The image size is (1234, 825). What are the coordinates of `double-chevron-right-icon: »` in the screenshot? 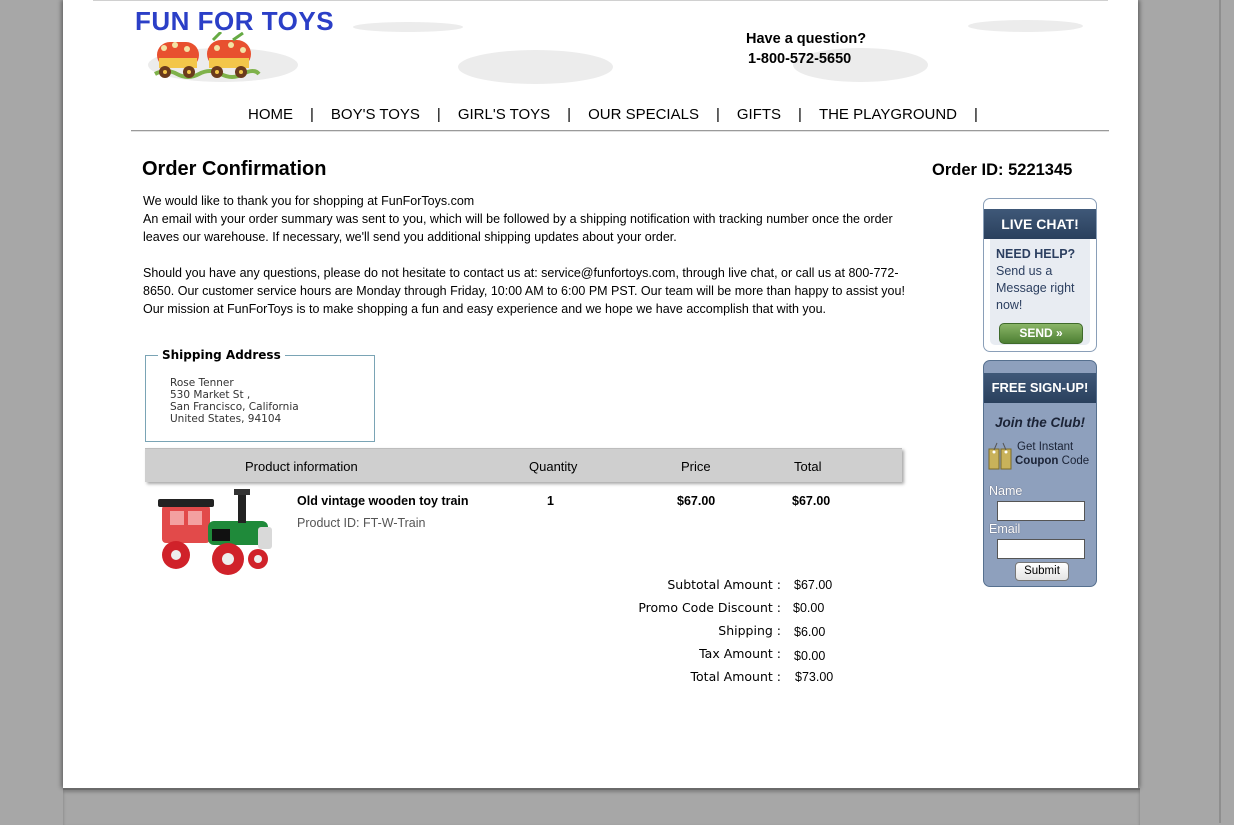 It's located at (1059, 333).